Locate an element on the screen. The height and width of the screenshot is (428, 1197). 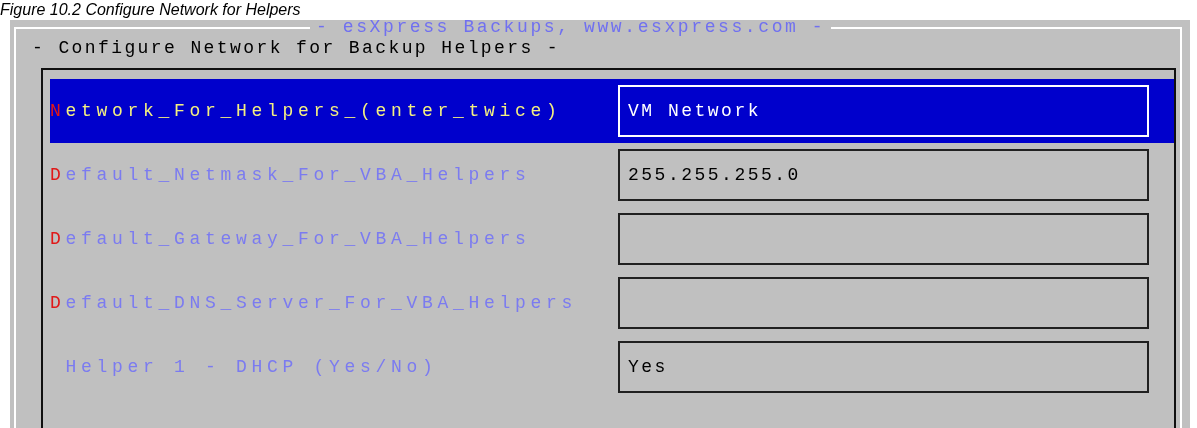
figure-caption: Figure 10.2 Configure Network for Helpers is located at coordinates (150, 10).